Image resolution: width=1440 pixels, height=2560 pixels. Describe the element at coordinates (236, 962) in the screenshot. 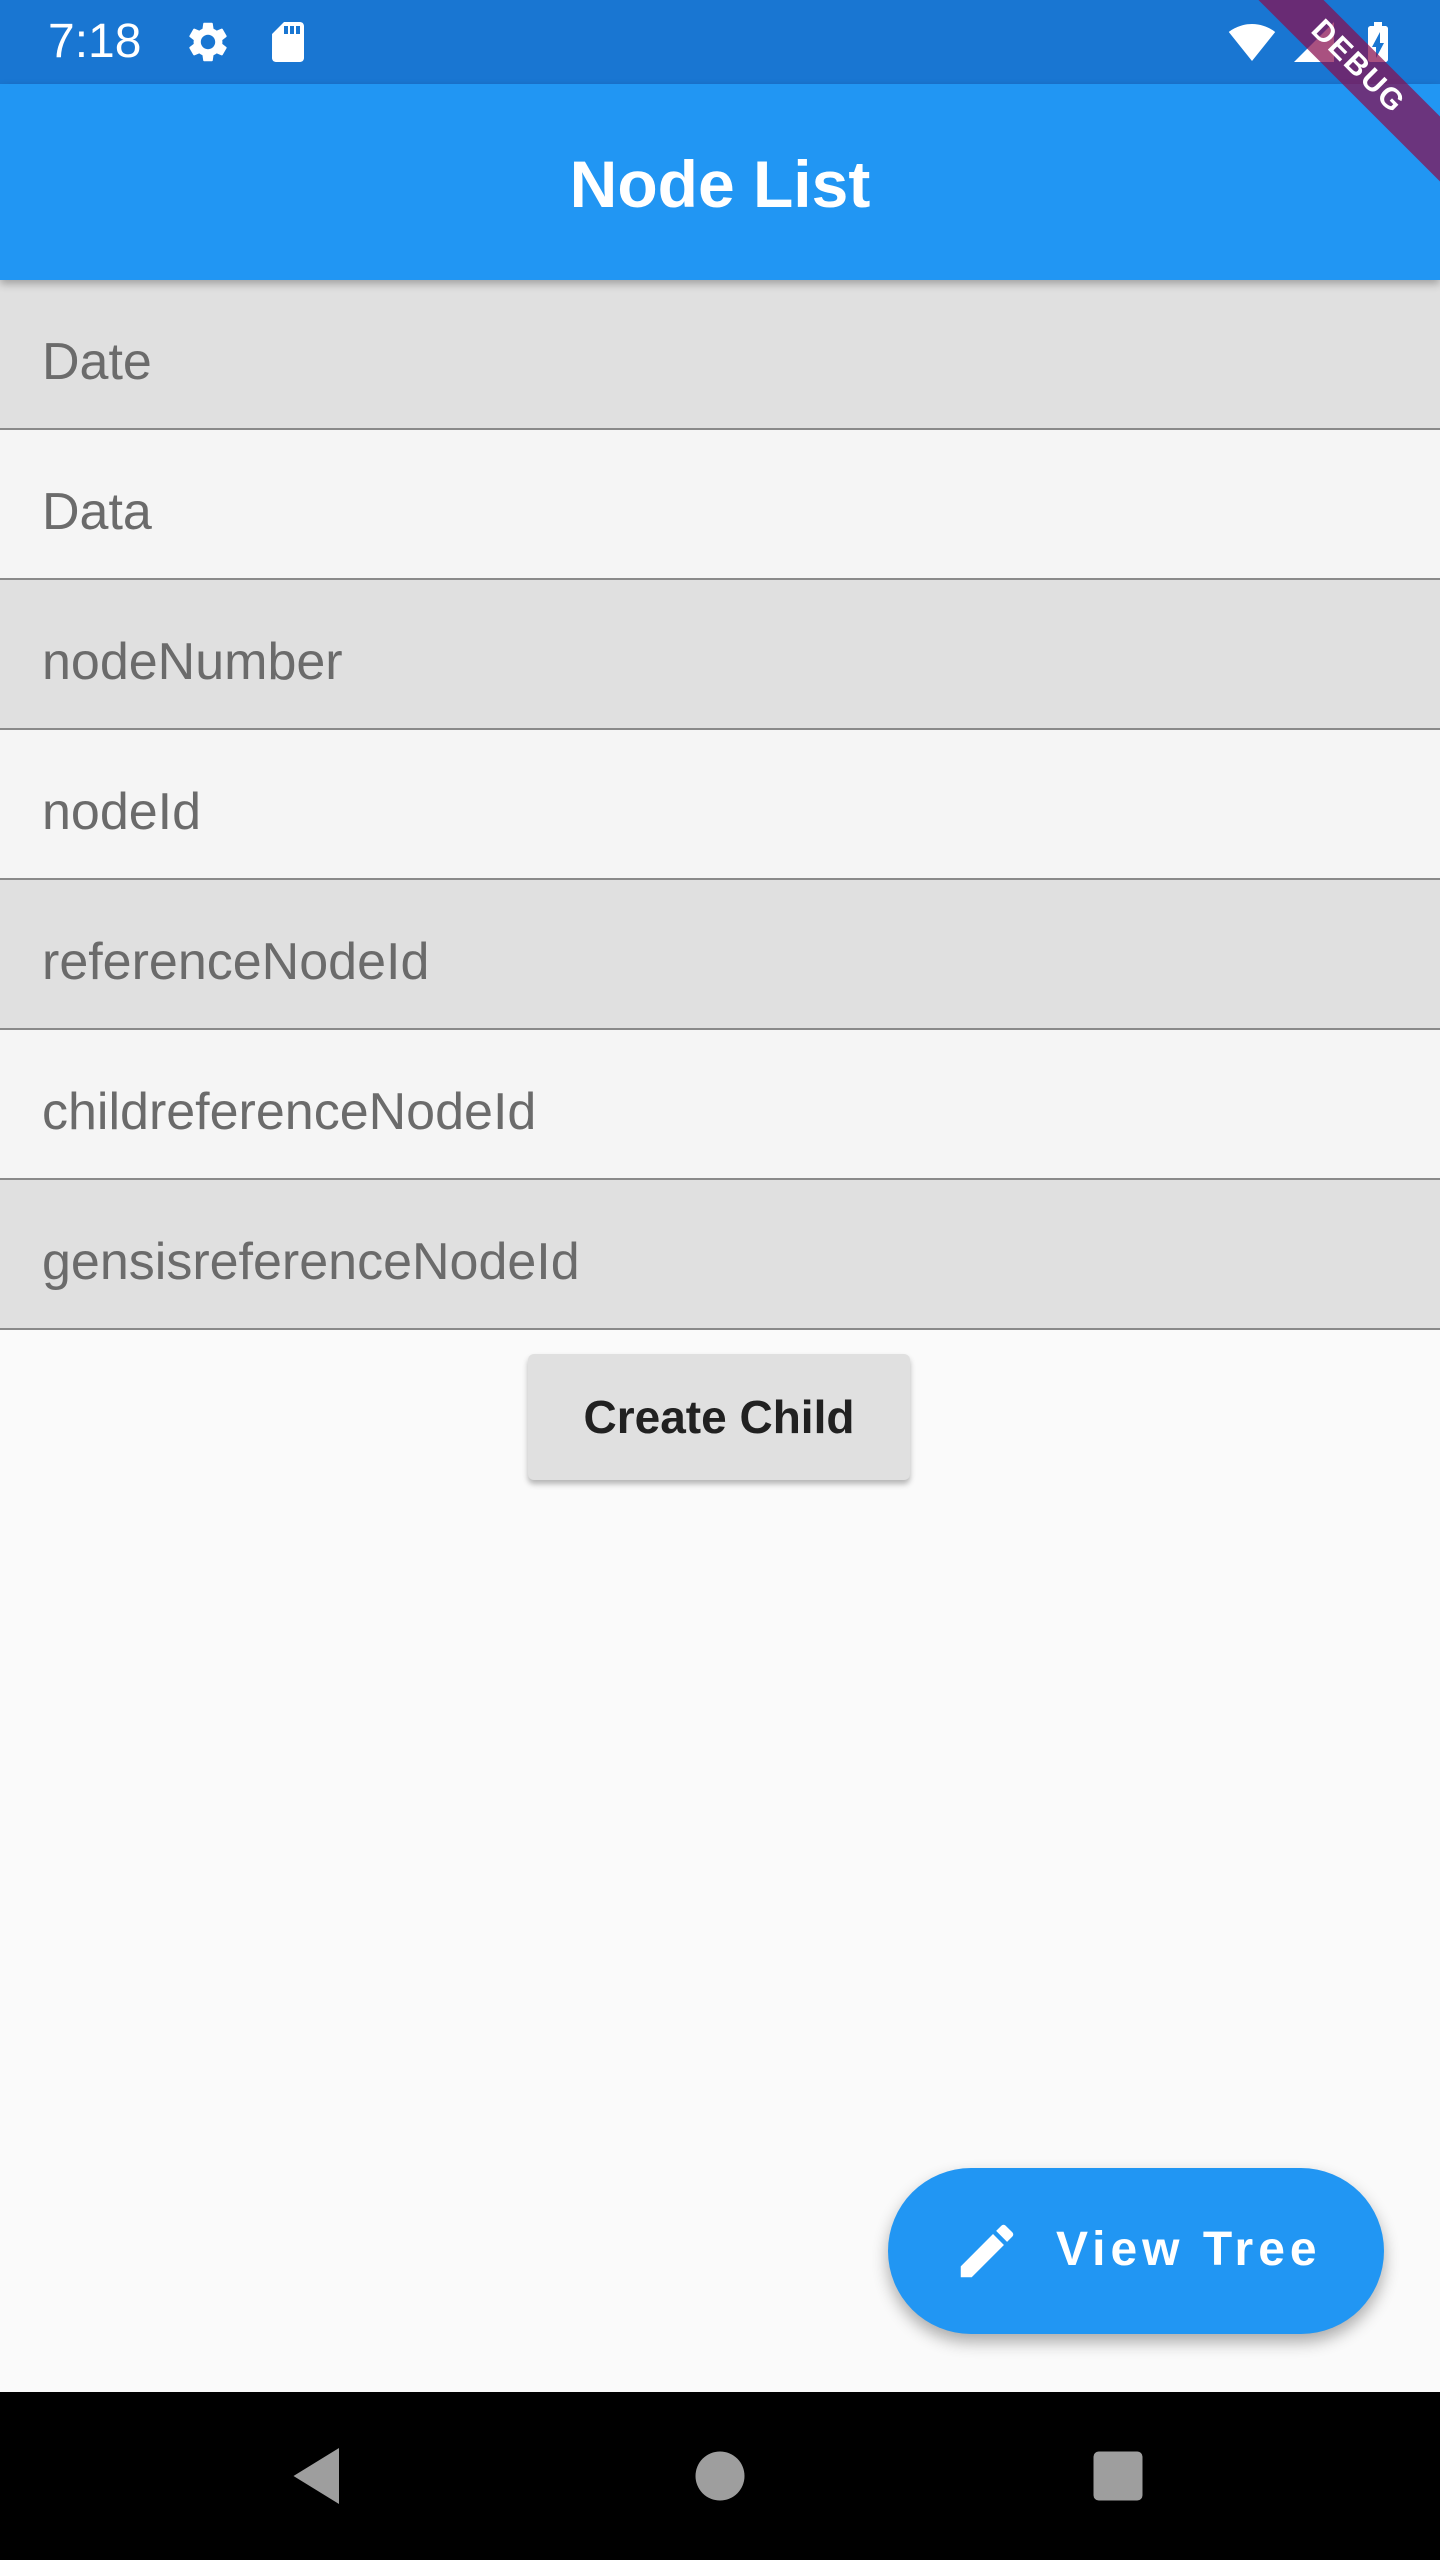

I see `field-label: referenceNodeId` at that location.